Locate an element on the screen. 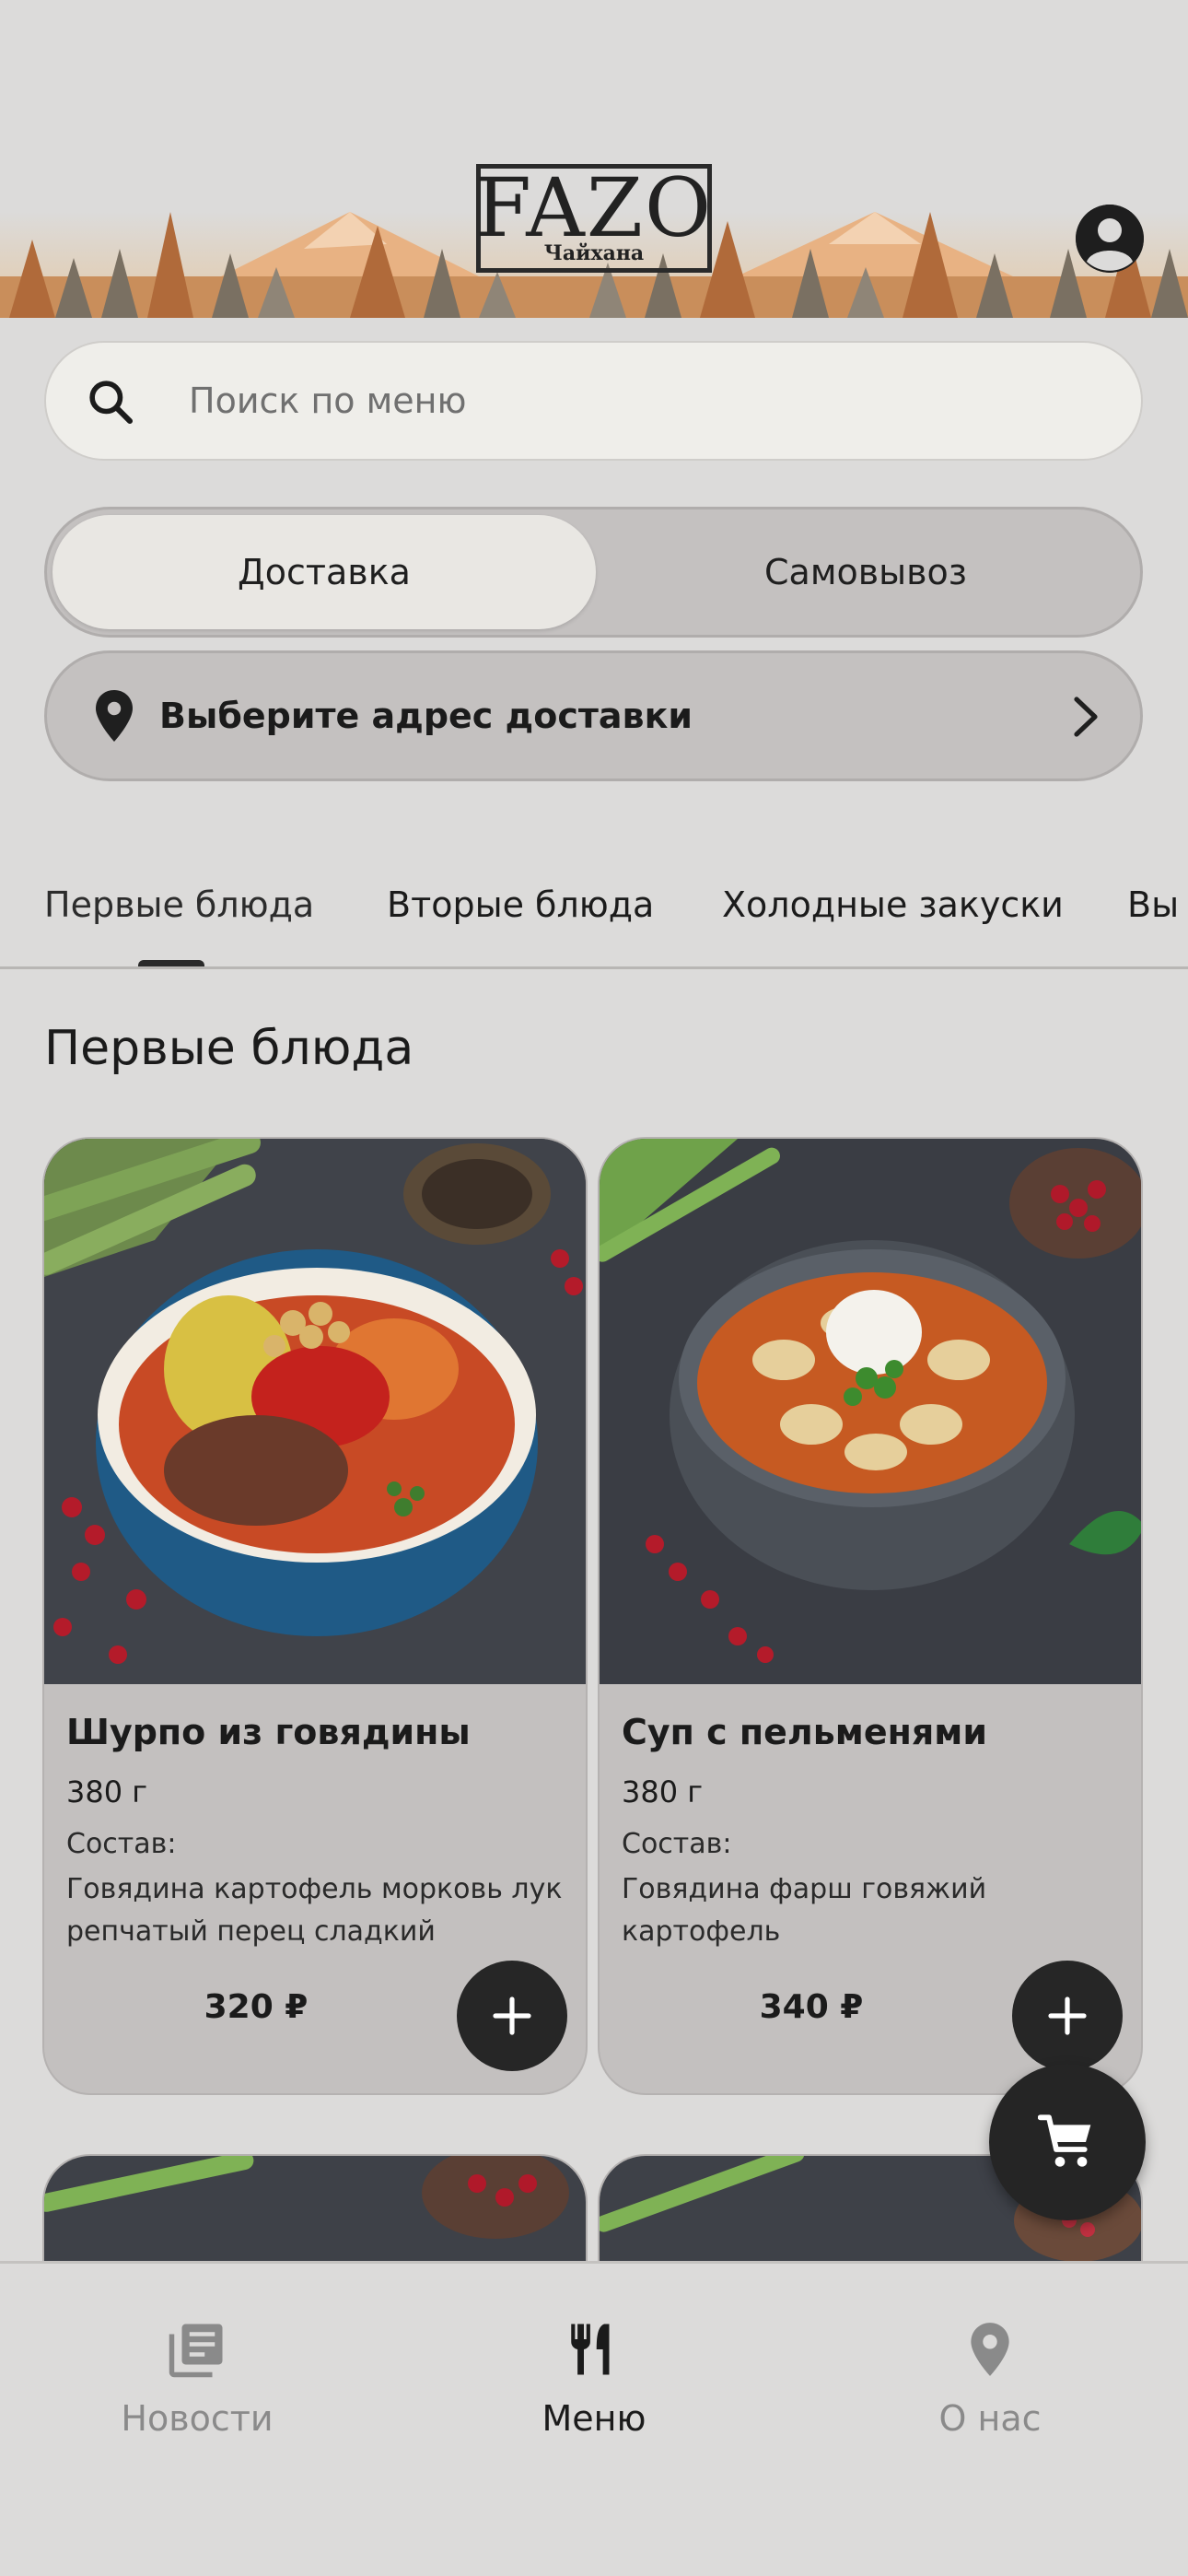 The width and height of the screenshot is (1188, 2576). pickup-option-button: Самовывоз is located at coordinates (865, 572).